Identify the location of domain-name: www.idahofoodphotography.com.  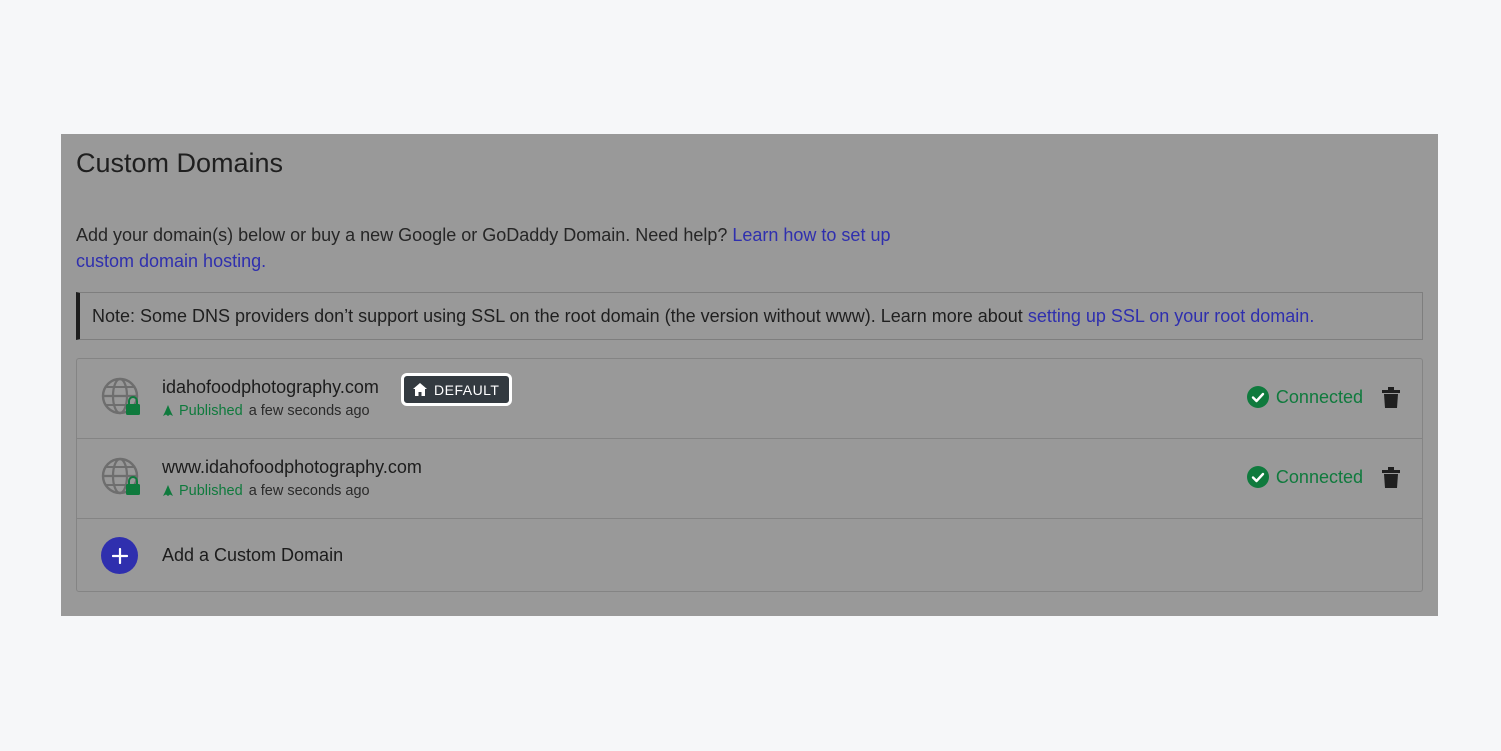
(292, 467).